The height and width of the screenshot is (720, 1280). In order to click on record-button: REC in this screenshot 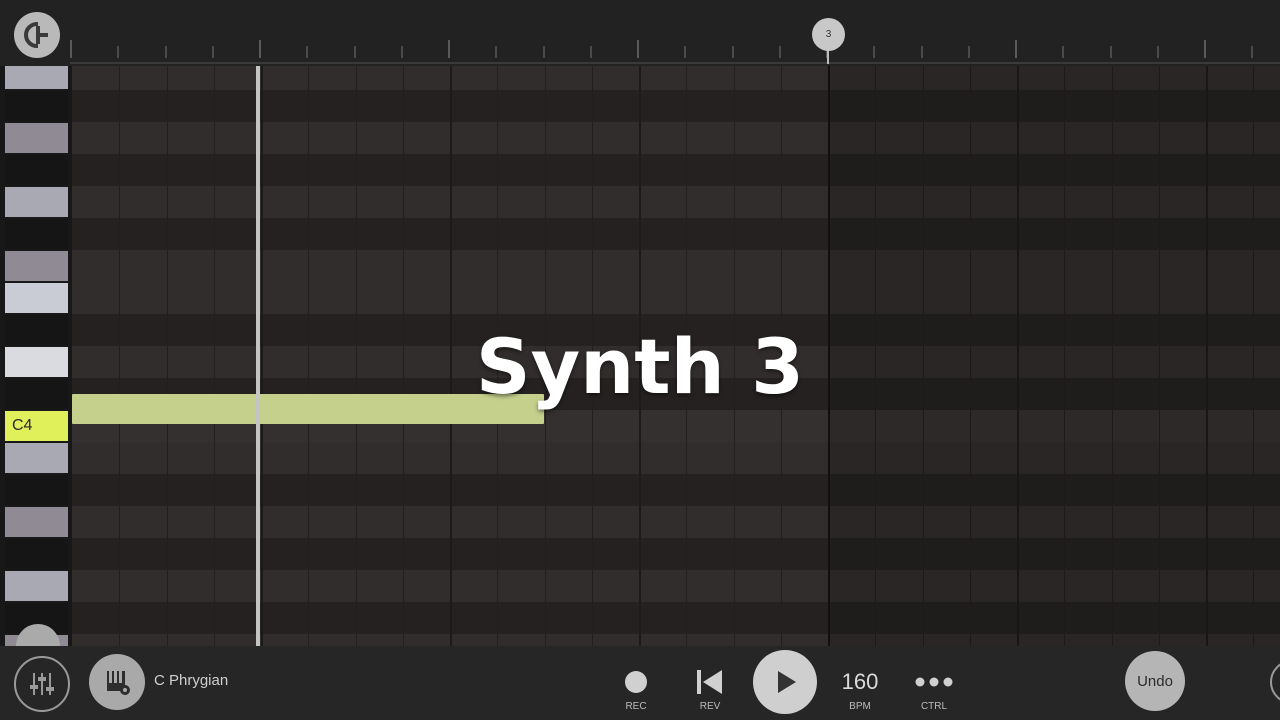, I will do `click(636, 683)`.